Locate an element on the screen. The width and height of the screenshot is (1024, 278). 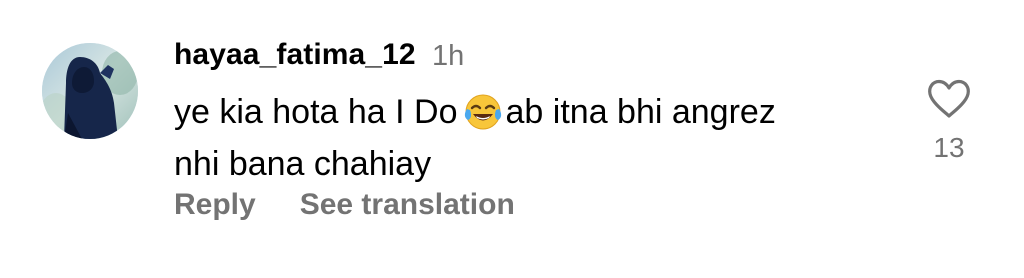
see-translation-button: See translation is located at coordinates (407, 205).